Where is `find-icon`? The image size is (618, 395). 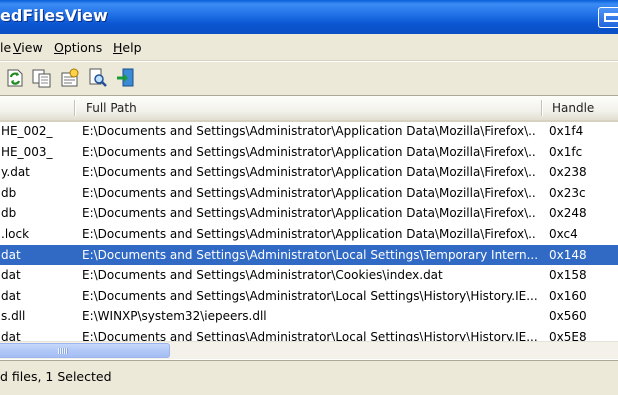
find-icon is located at coordinates (98, 77).